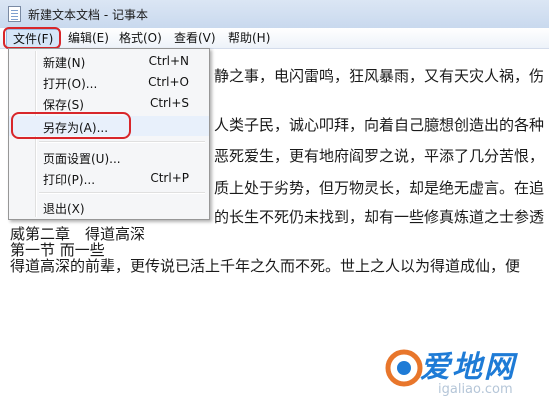 This screenshot has width=549, height=410. I want to click on menu-view: 查看(V), so click(195, 38).